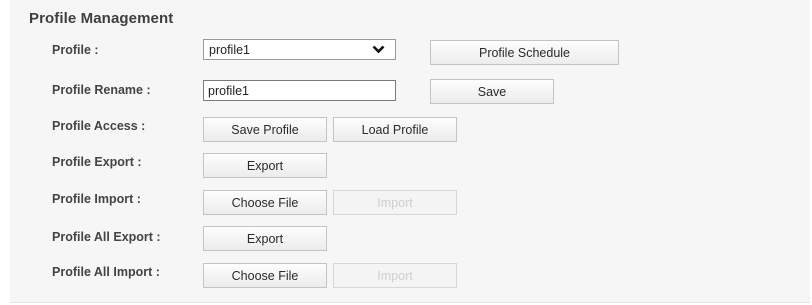 Image resolution: width=812 pixels, height=305 pixels. Describe the element at coordinates (265, 165) in the screenshot. I see `export-button: Export` at that location.